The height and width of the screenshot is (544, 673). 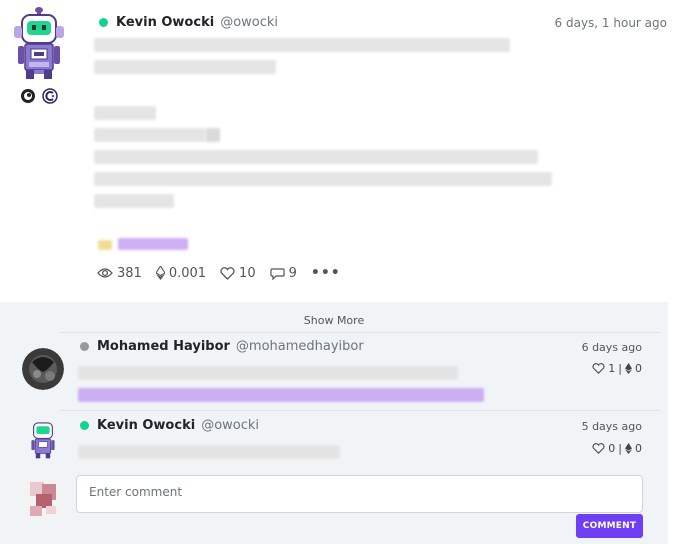 I want to click on post-timestamp: 6 days, 1 hour ago, so click(x=610, y=23).